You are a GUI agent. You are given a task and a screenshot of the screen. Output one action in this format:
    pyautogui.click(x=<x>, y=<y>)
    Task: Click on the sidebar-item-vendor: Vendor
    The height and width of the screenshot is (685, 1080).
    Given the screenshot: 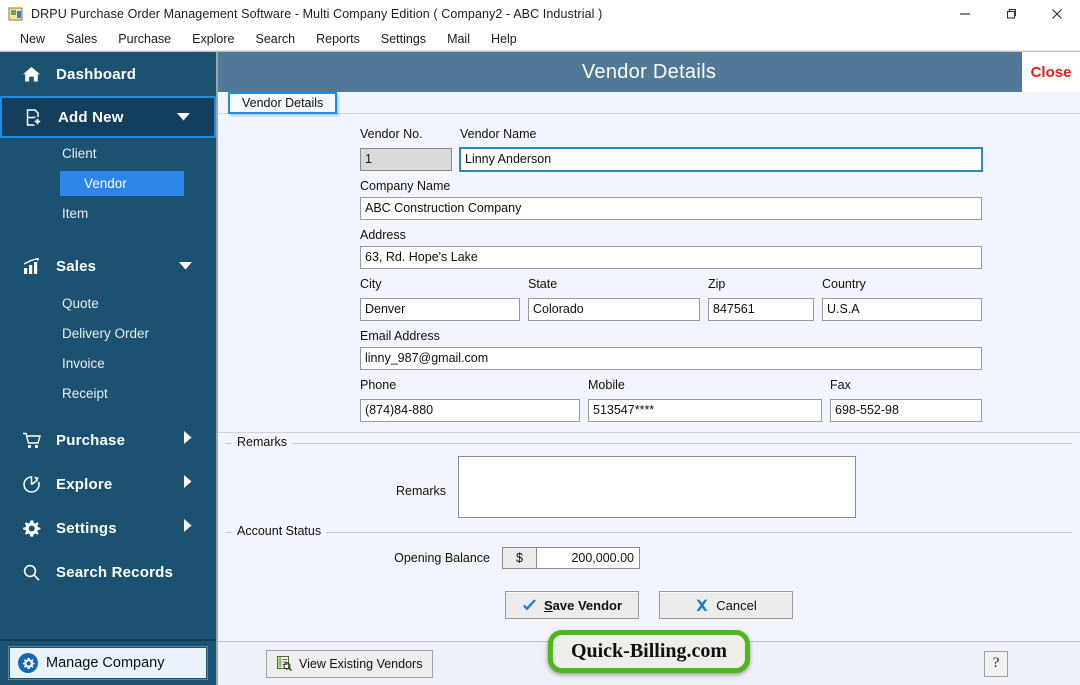 What is the action you would take?
    pyautogui.click(x=122, y=183)
    